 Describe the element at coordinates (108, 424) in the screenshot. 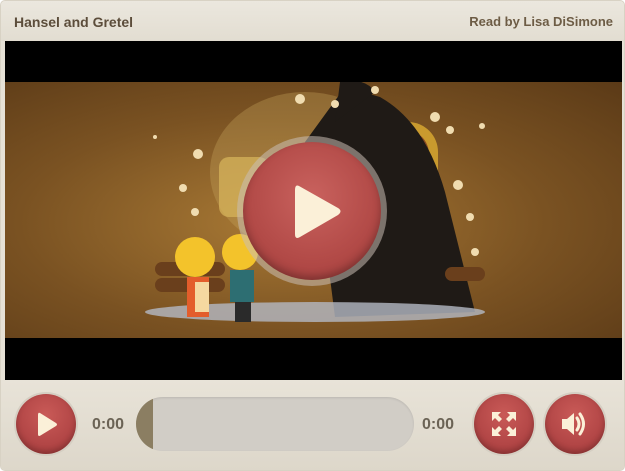

I see `current-time: 0:00` at that location.